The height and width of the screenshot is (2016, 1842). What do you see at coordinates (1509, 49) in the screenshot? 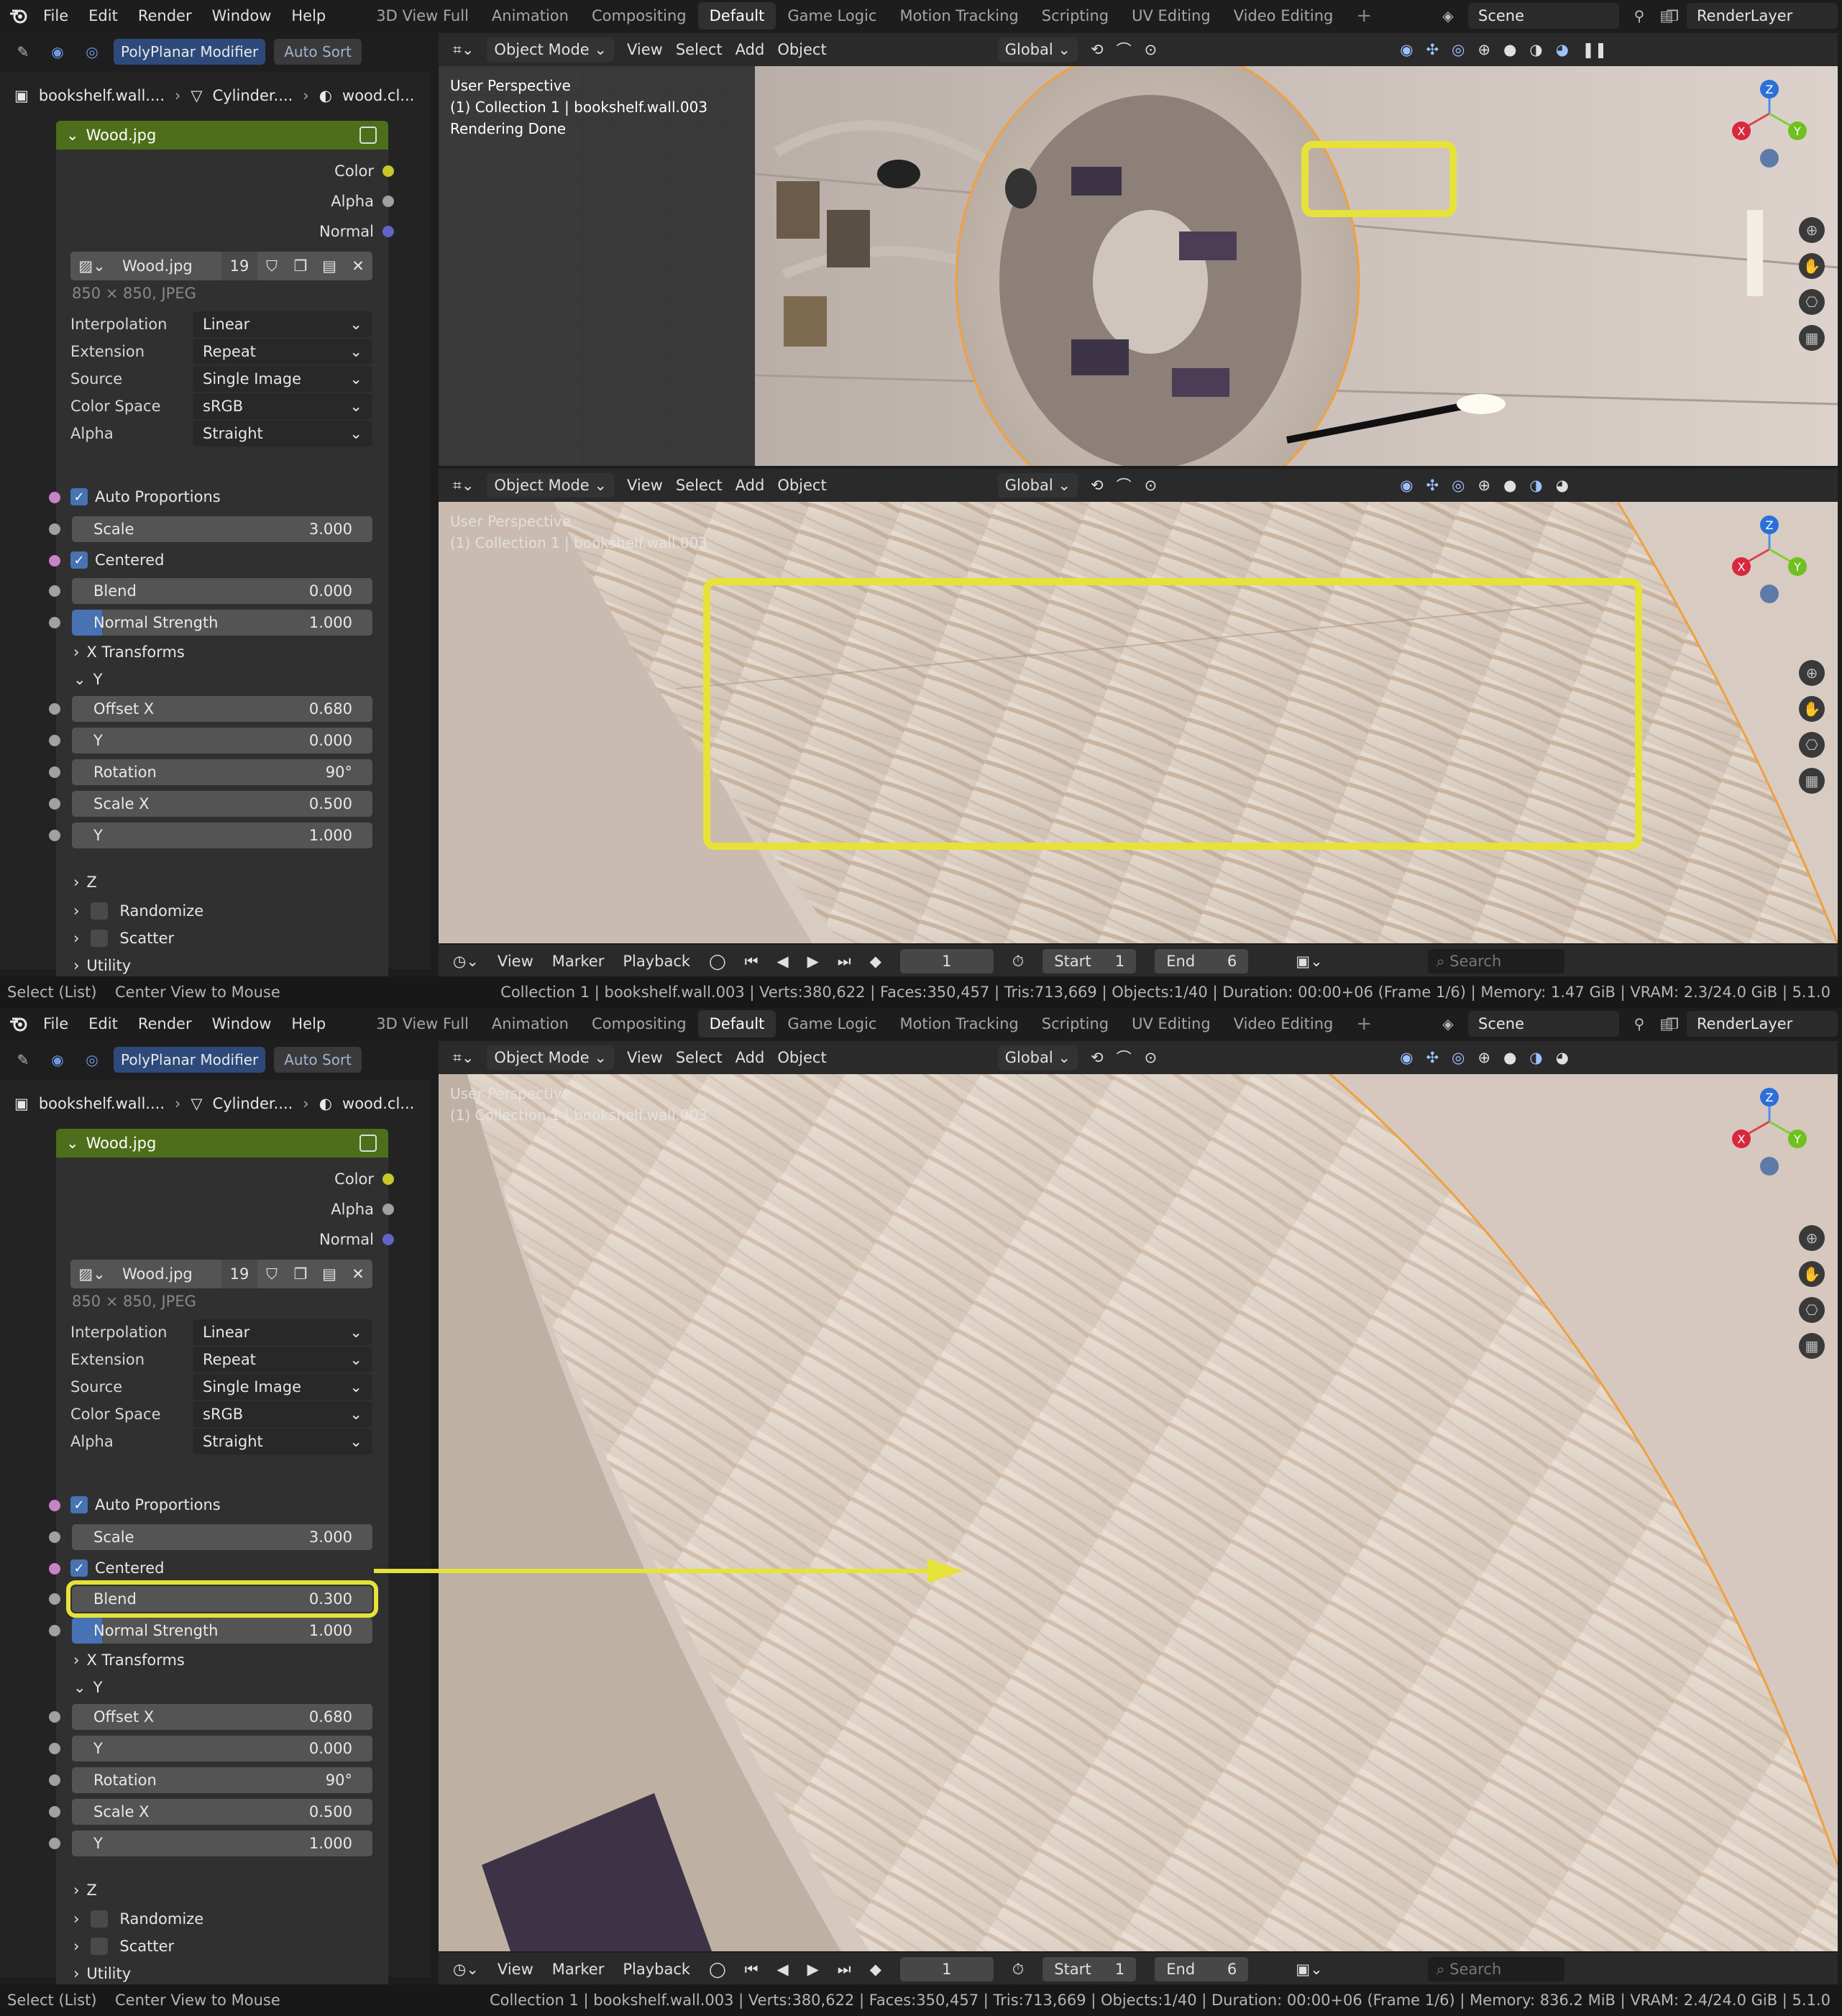
I see `solid-shading-icon: ●` at bounding box center [1509, 49].